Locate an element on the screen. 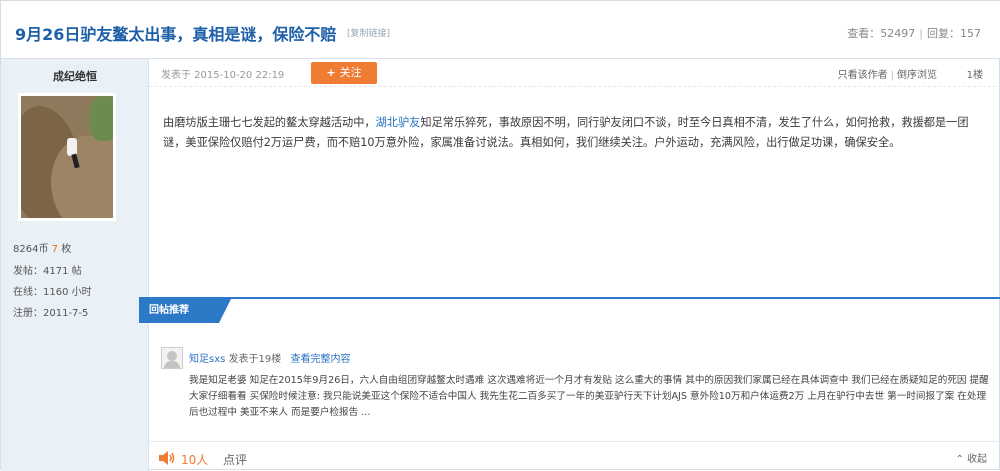  avatar-foliage-shape is located at coordinates (101, 118).